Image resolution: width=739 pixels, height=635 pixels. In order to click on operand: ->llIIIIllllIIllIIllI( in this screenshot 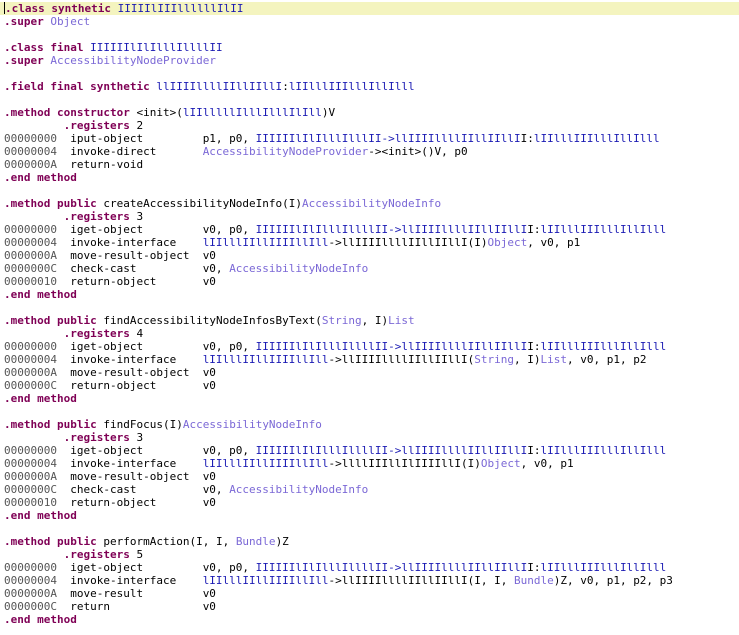, I will do `click(401, 359)`.